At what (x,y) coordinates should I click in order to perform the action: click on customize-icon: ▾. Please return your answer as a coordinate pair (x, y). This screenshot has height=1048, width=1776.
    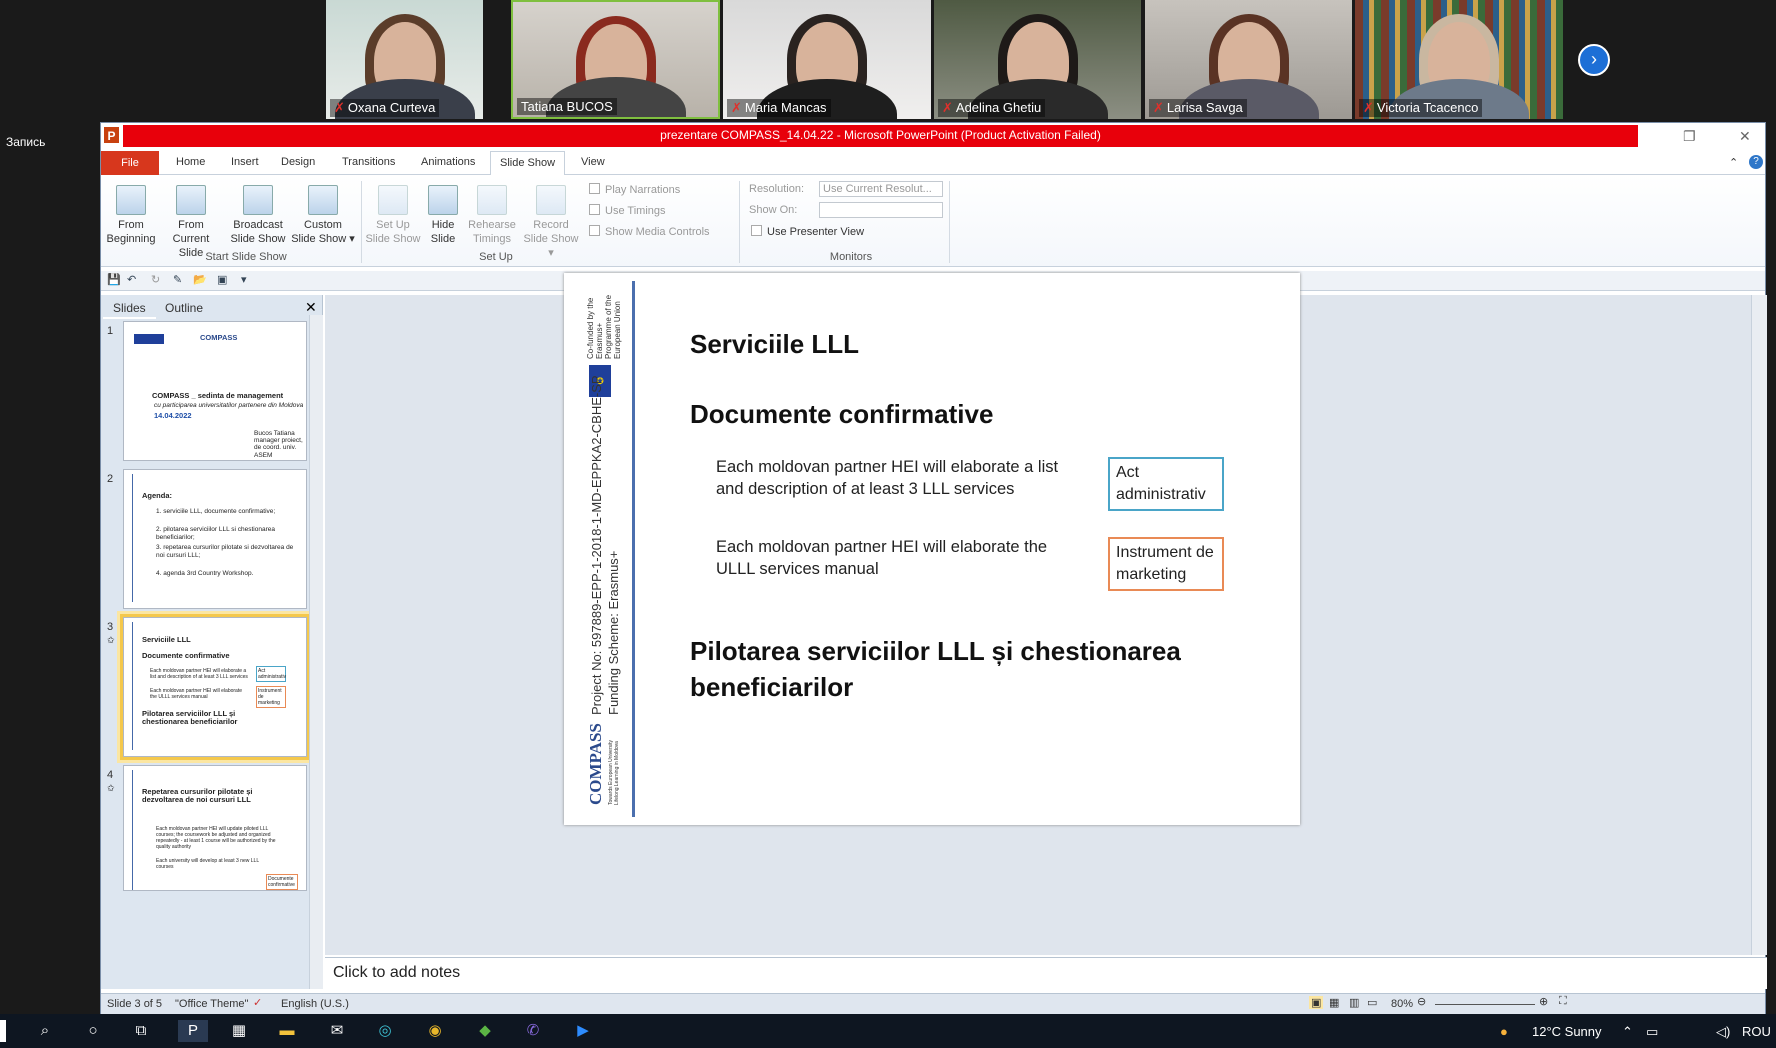
    Looking at the image, I should click on (244, 279).